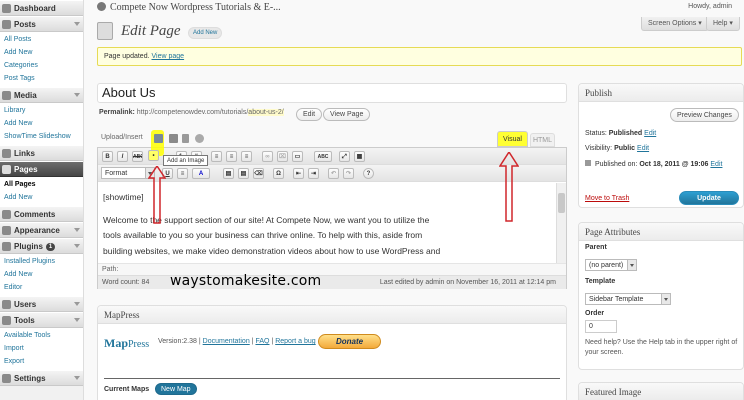  Describe the element at coordinates (512, 139) in the screenshot. I see `visual-tab: Visual` at that location.